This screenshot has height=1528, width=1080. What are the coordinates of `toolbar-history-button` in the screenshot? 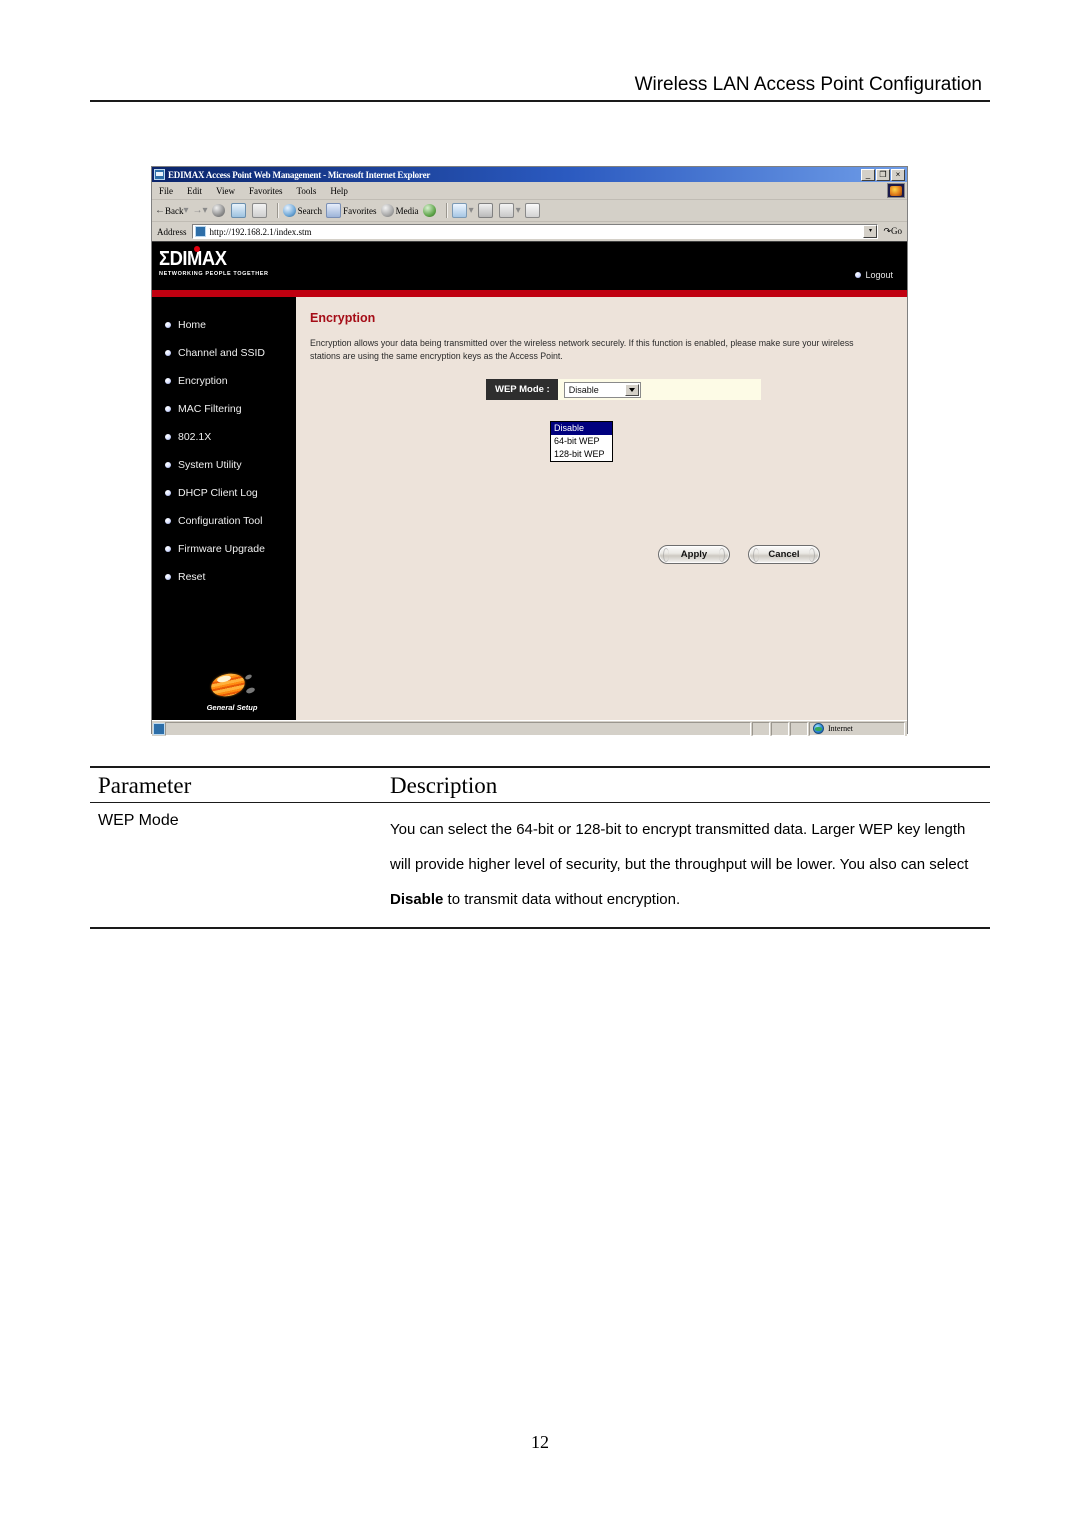 It's located at (430, 210).